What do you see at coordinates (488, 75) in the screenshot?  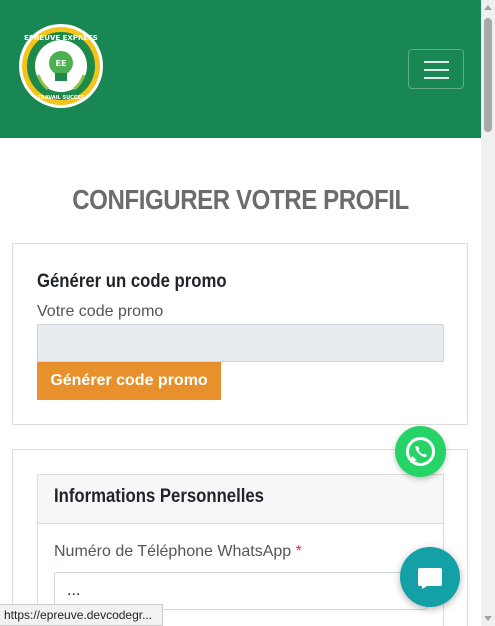 I see `scrollbar-thumb` at bounding box center [488, 75].